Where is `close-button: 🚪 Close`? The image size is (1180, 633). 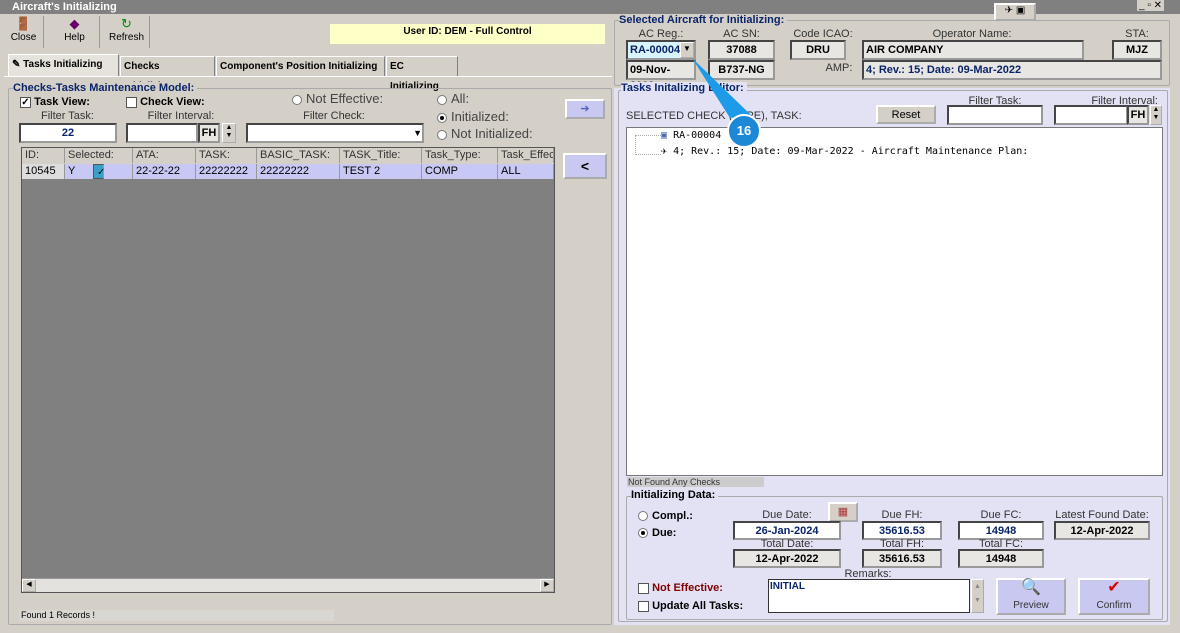 close-button: 🚪 Close is located at coordinates (24, 32).